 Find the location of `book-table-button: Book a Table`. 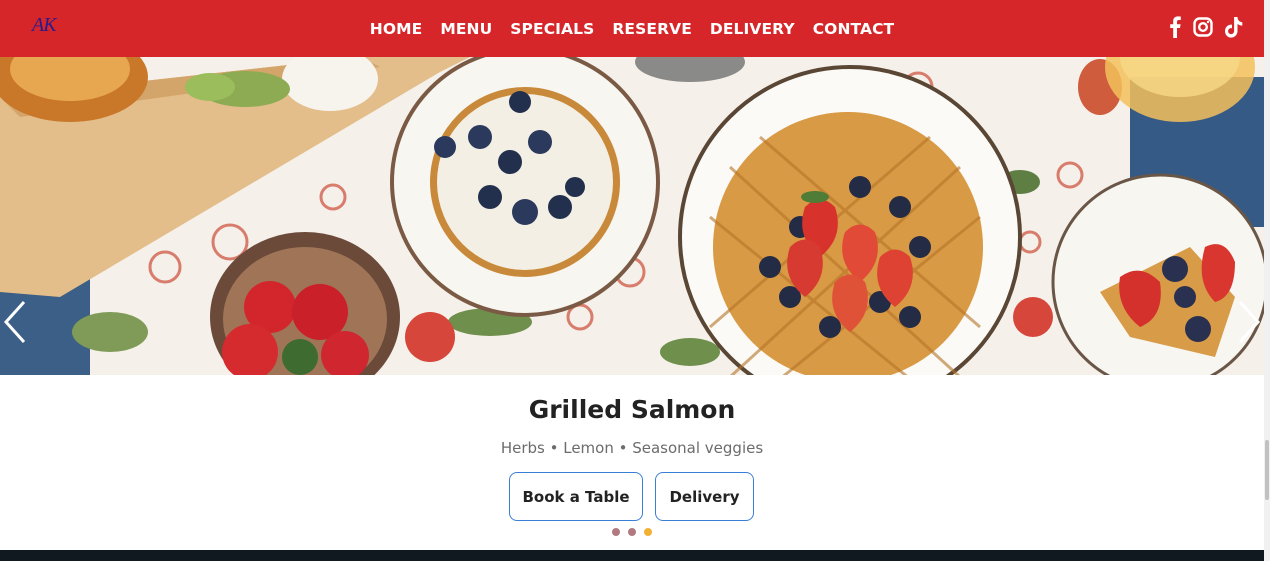

book-table-button: Book a Table is located at coordinates (576, 496).